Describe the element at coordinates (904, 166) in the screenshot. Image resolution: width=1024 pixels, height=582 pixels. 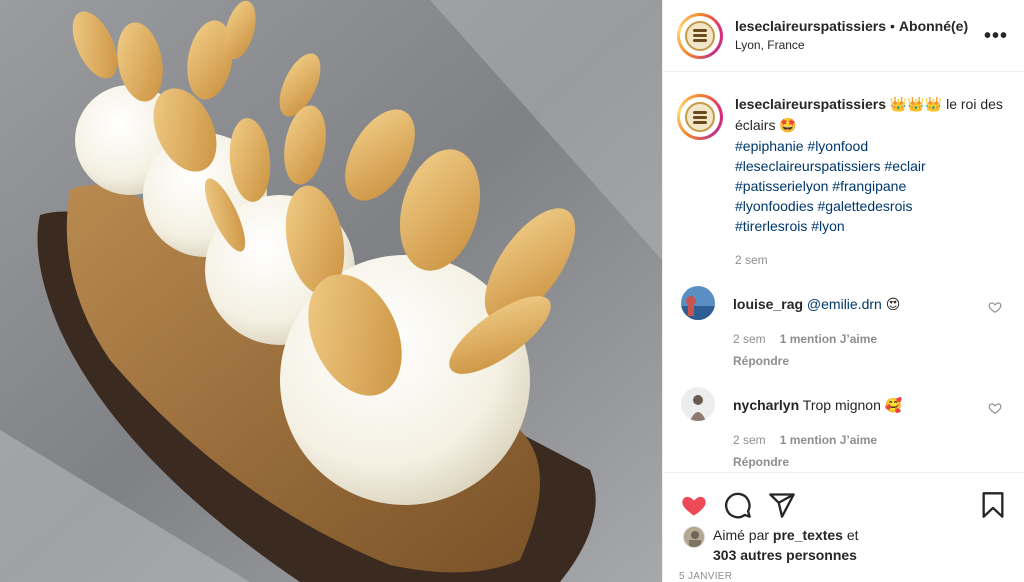
I see `hashtag: #eclair` at that location.